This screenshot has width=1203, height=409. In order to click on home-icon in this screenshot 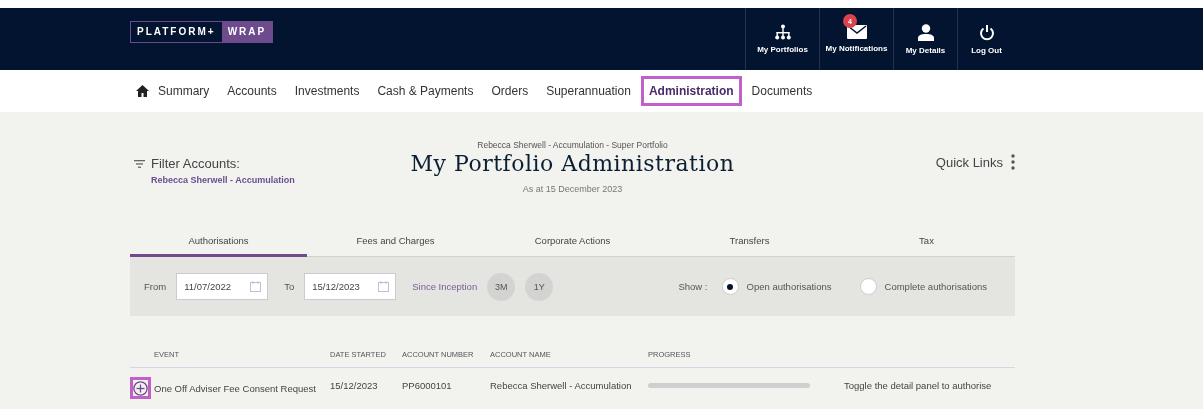, I will do `click(142, 91)`.